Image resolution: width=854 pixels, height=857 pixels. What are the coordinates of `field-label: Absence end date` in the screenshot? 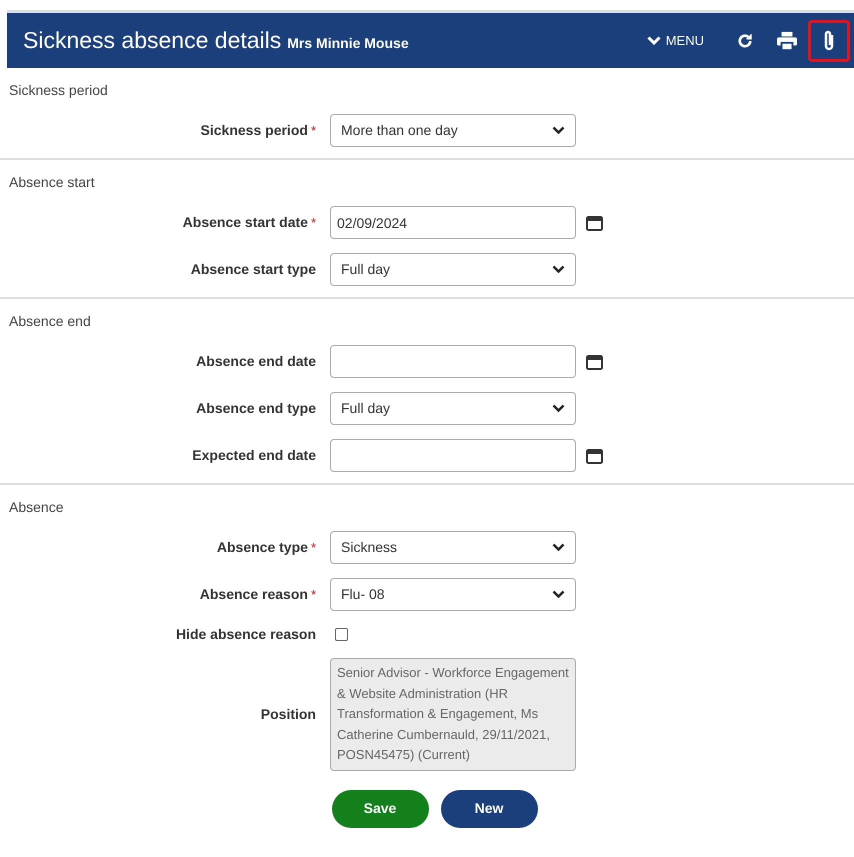 It's located at (256, 361).